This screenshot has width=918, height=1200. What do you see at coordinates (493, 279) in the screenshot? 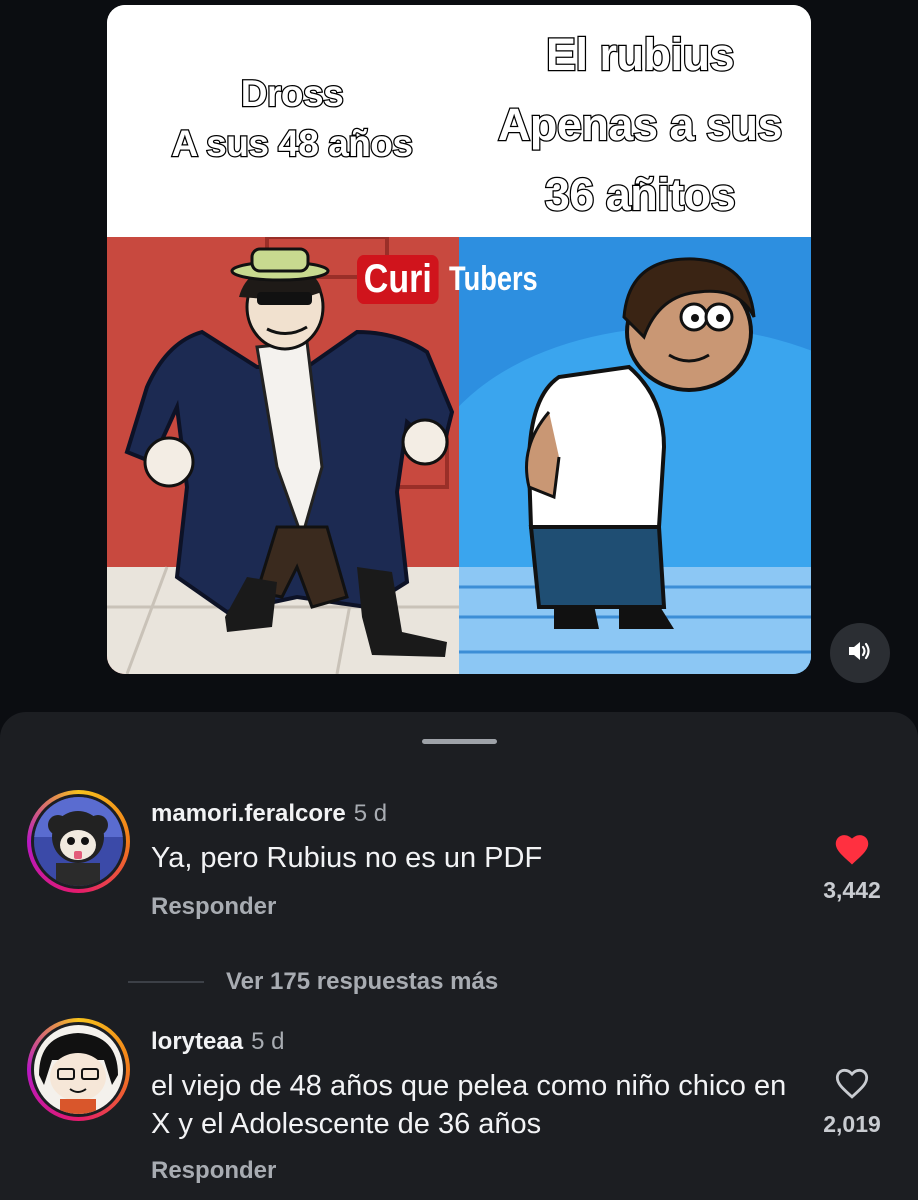
I see `watermark-tubers: Tubers` at bounding box center [493, 279].